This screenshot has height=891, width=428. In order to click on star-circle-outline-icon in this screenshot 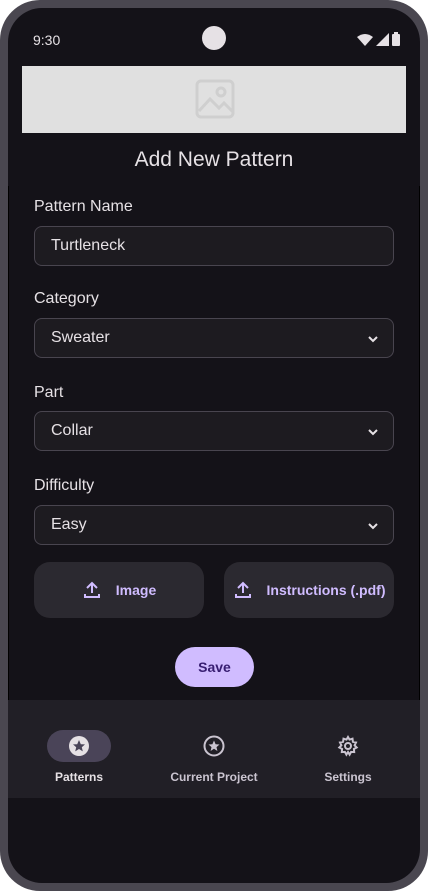, I will do `click(214, 746)`.